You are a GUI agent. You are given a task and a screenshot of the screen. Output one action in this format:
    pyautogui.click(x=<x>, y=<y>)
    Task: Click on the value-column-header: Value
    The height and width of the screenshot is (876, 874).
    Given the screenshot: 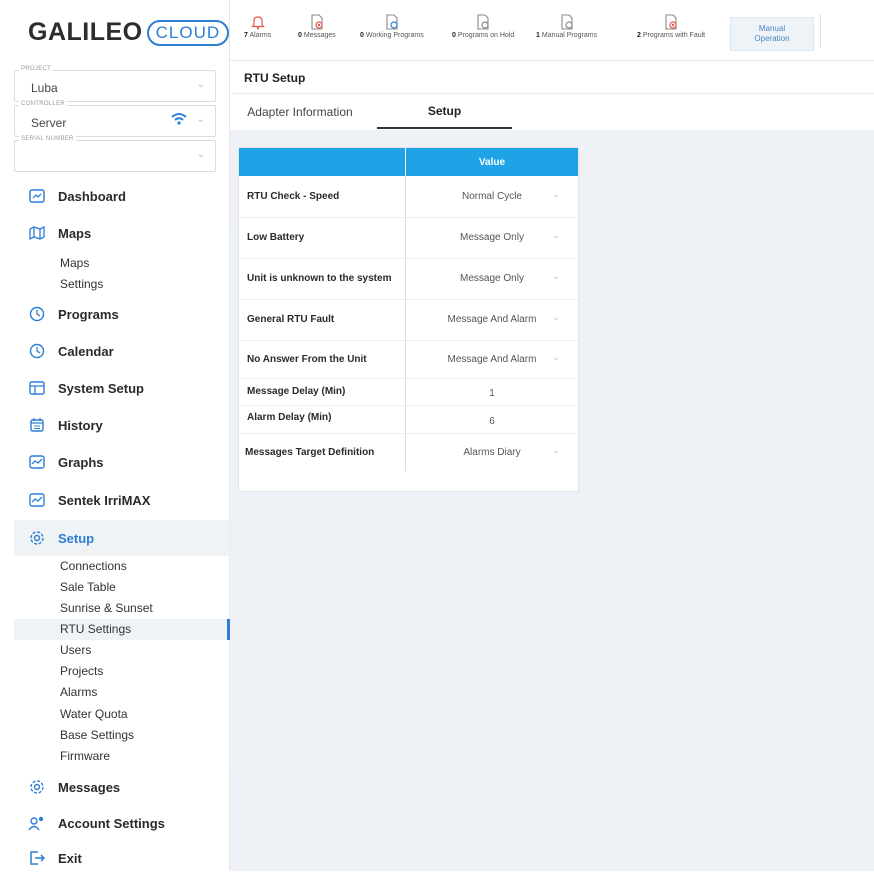 What is the action you would take?
    pyautogui.click(x=492, y=162)
    